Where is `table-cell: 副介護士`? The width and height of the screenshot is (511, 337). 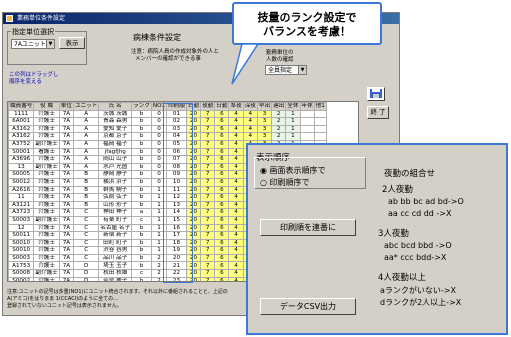 table-cell: 副介護士 is located at coordinates (46, 144).